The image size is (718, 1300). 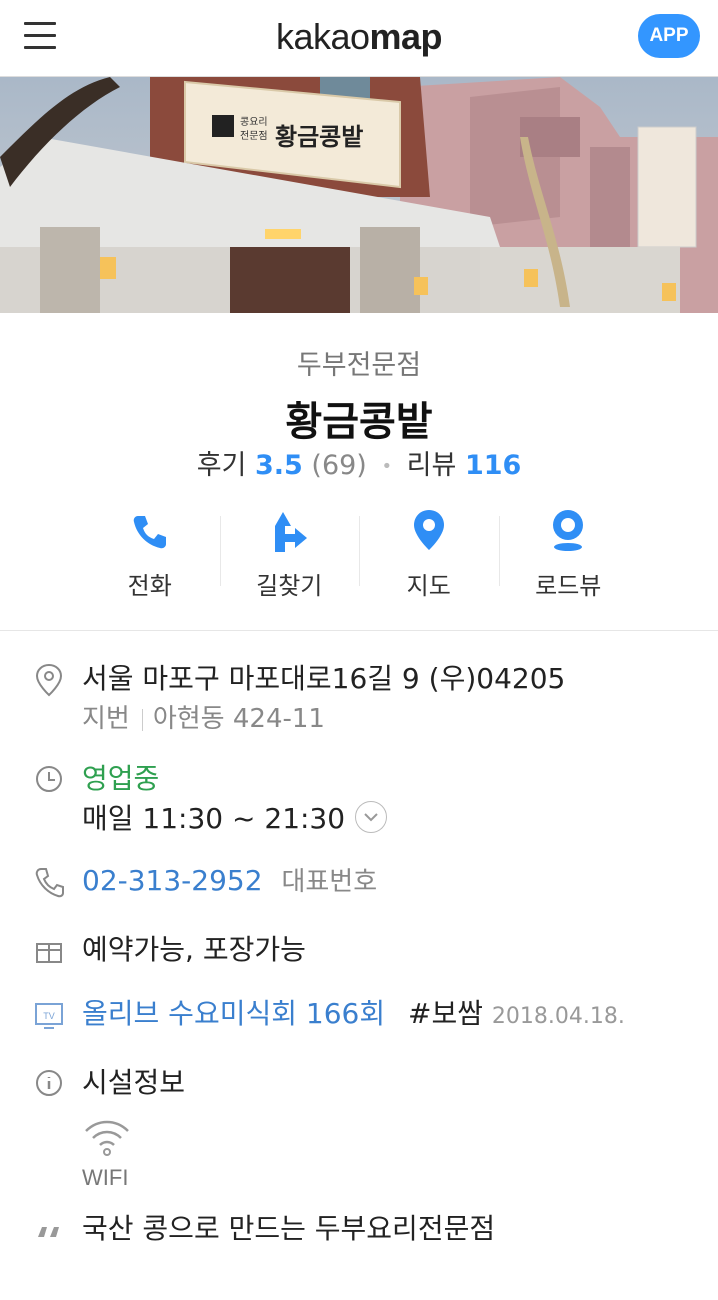 I want to click on services-text: 예약가능, 포장가능, so click(x=194, y=949).